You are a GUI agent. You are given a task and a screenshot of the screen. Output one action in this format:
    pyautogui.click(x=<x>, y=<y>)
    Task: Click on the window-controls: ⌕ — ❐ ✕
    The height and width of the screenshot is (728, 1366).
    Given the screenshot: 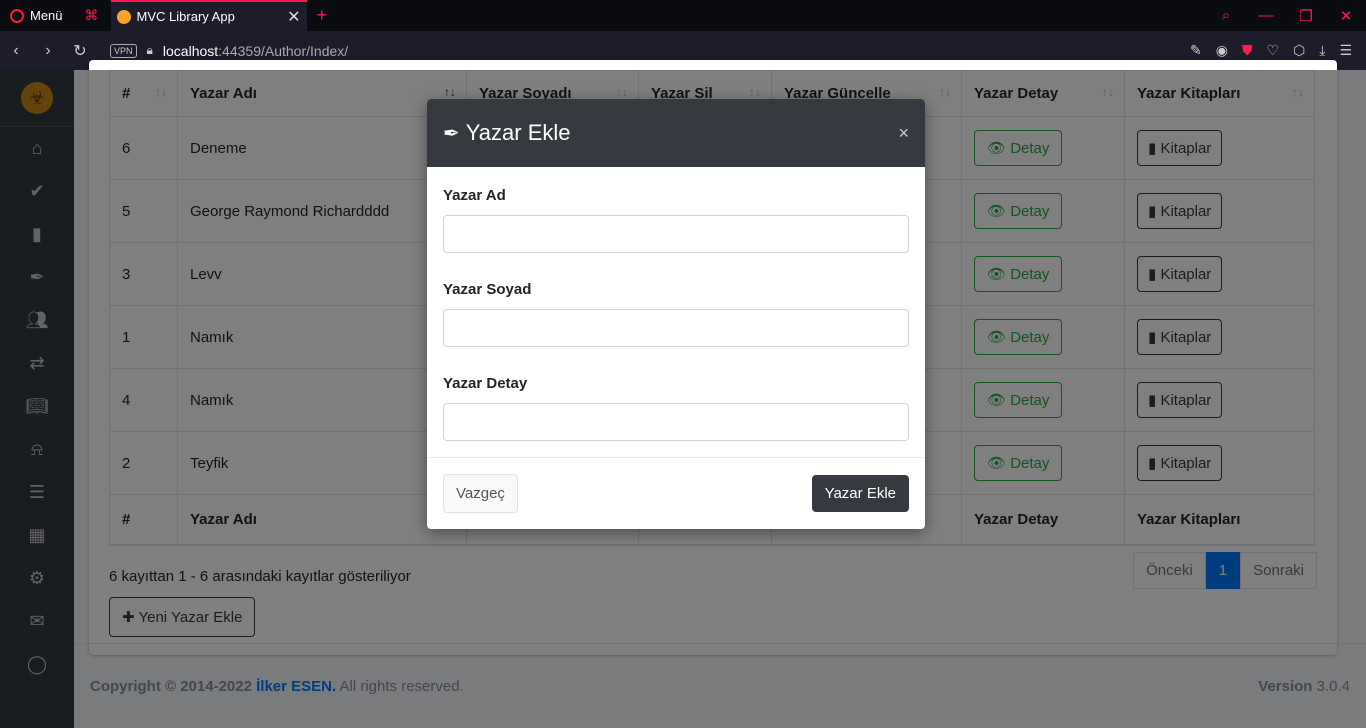 What is the action you would take?
    pyautogui.click(x=1286, y=16)
    